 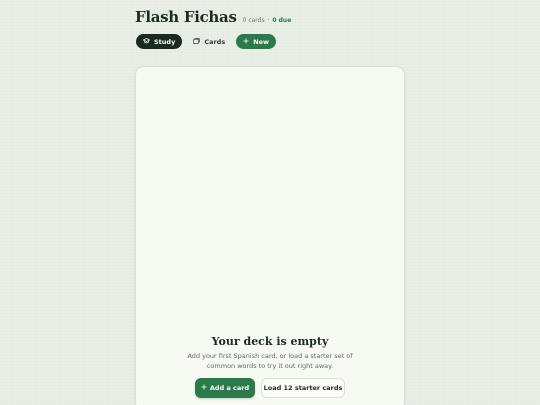 I want to click on new-card-button: New, so click(x=256, y=41).